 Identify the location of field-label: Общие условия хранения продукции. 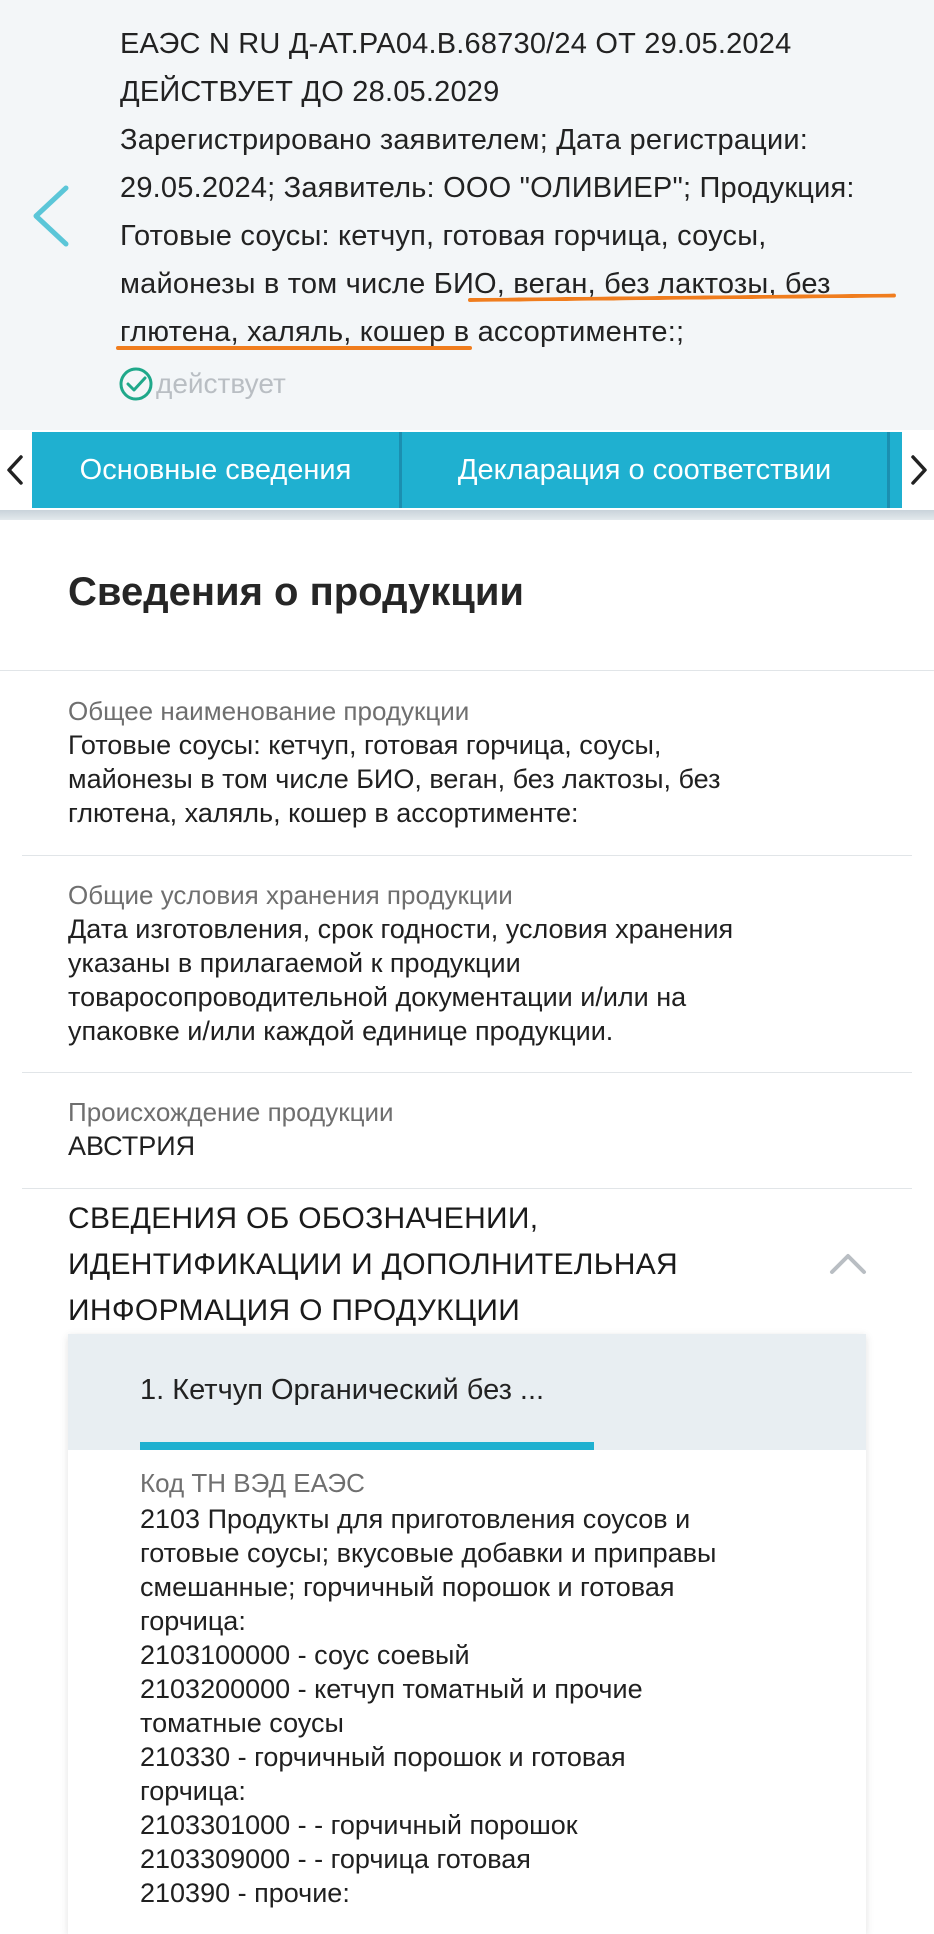
(290, 895).